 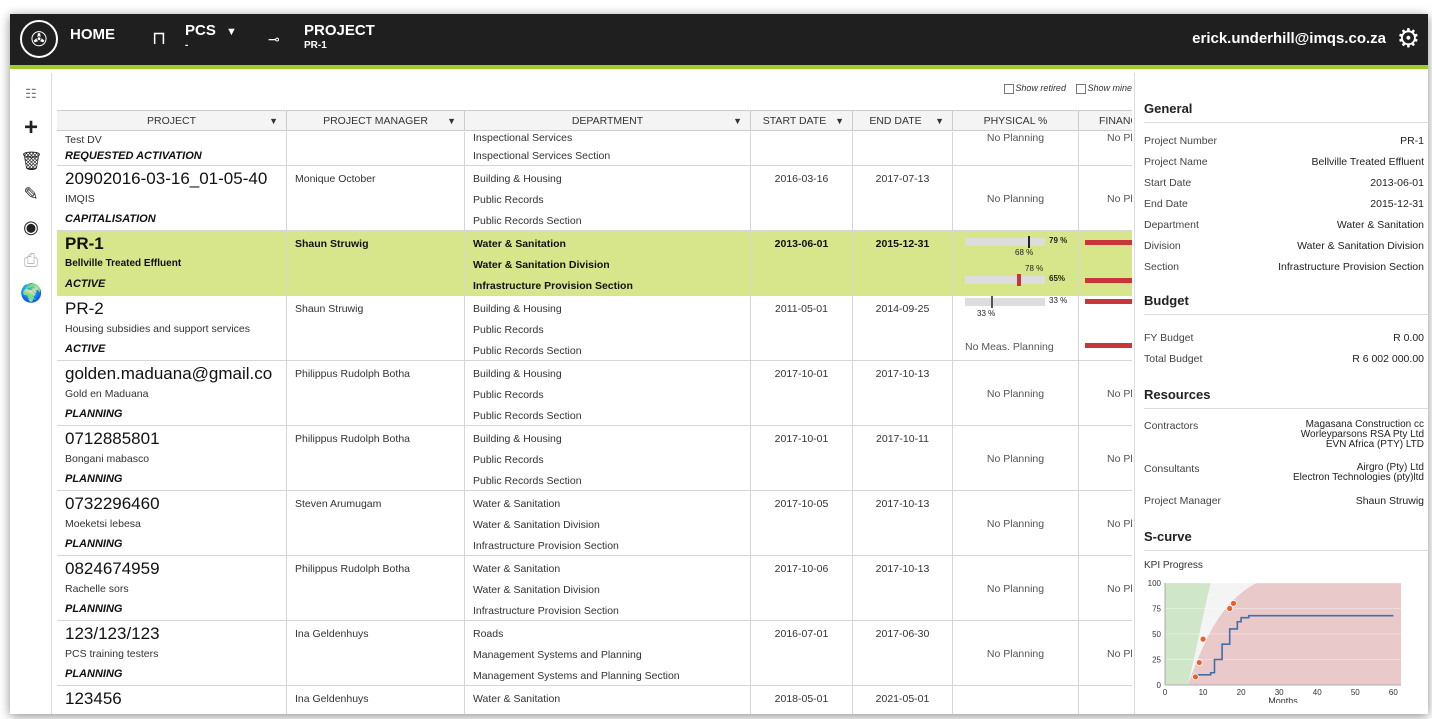 I want to click on project-status: PLANNING, so click(x=94, y=609).